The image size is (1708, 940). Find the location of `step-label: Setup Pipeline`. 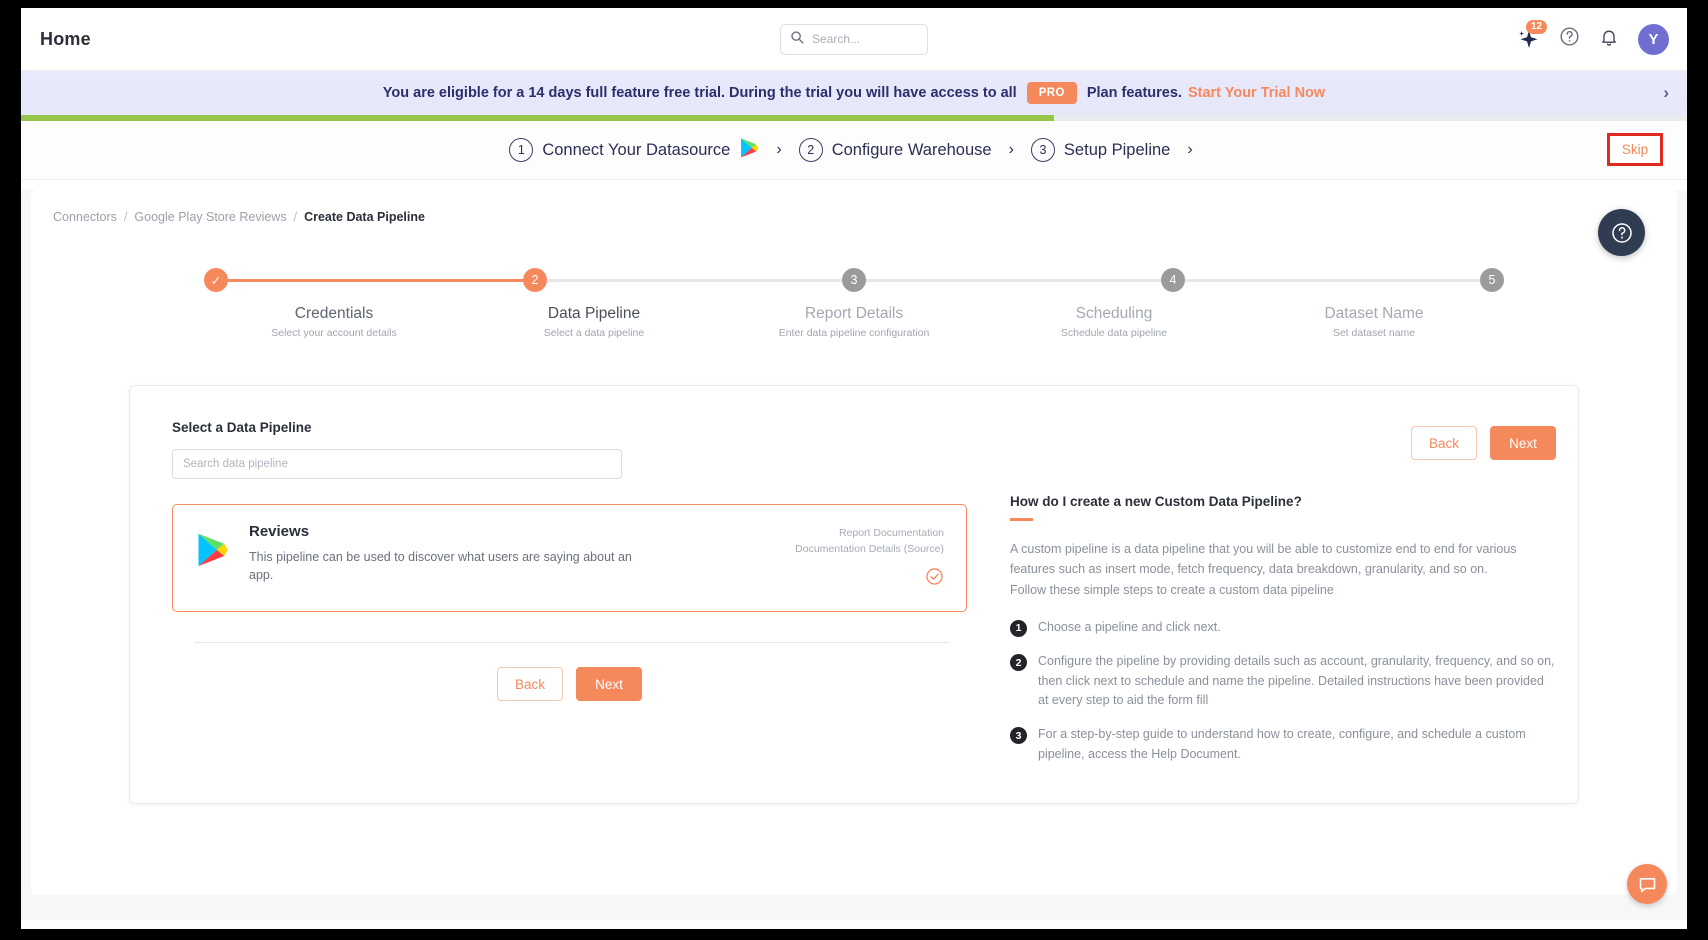

step-label: Setup Pipeline is located at coordinates (1117, 149).